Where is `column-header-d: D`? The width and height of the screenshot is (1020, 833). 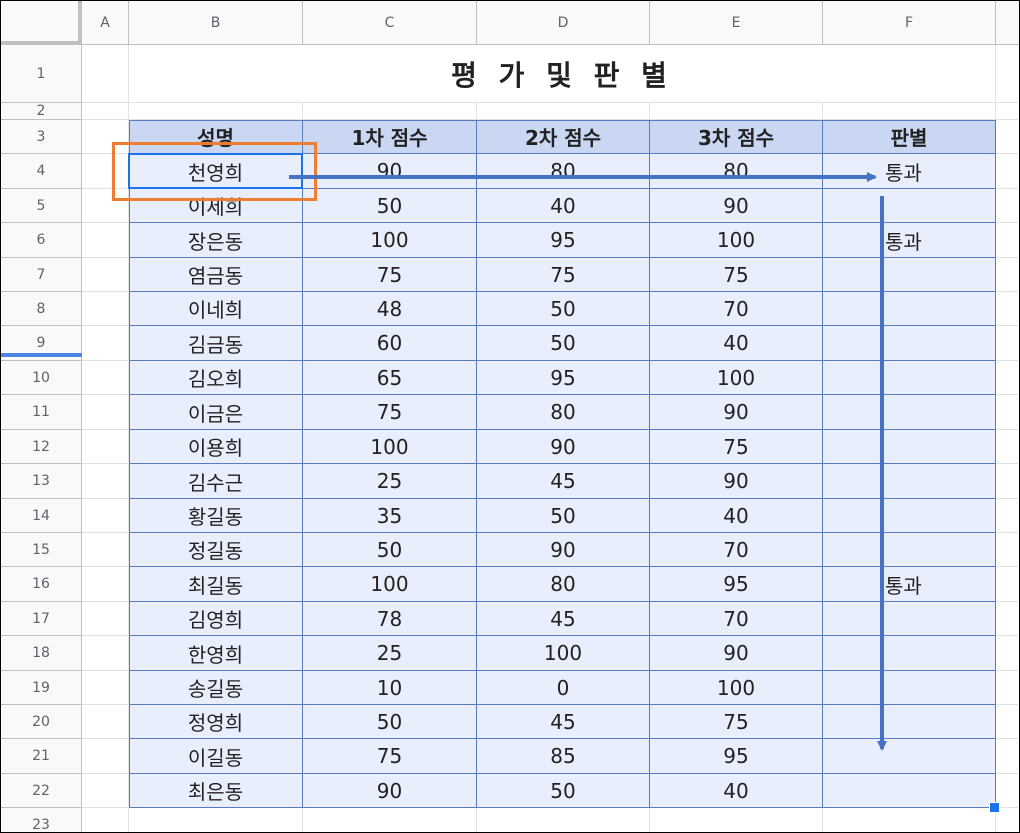 column-header-d: D is located at coordinates (563, 23).